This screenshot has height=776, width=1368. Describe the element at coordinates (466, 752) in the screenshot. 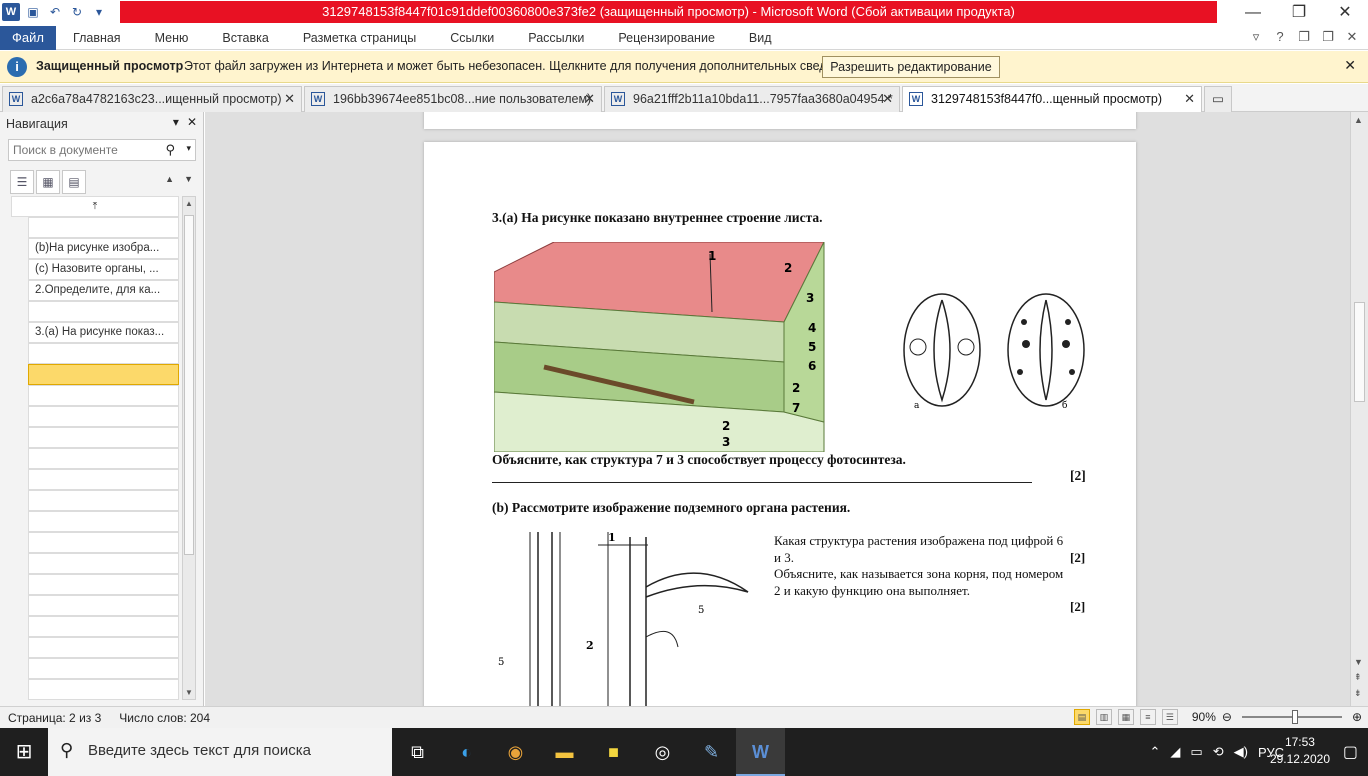

I see `edge-icon: ◐` at that location.